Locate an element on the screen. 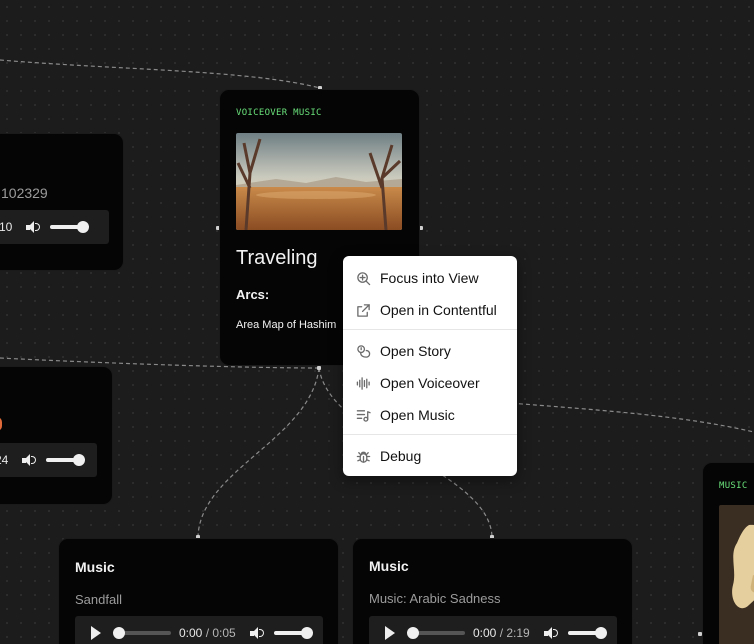  menu-item-label: Open Voiceover is located at coordinates (430, 383).